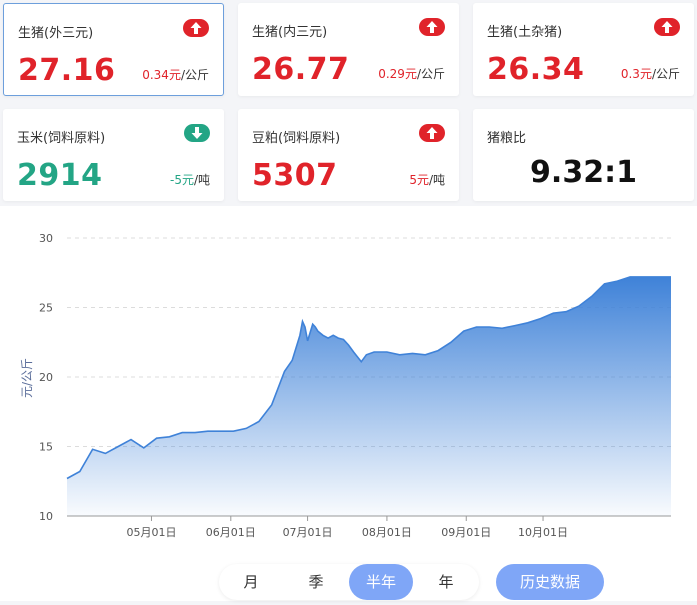  I want to click on tab-year: 年, so click(446, 582).